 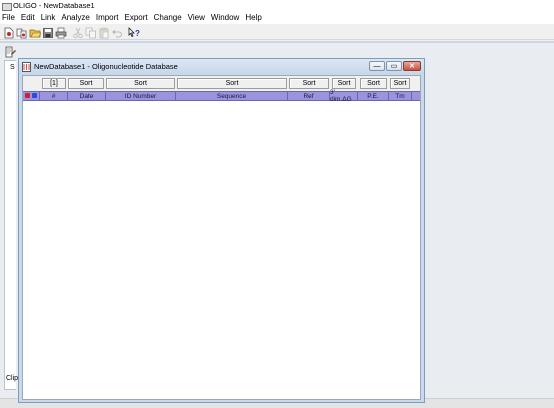 I want to click on close-button: ✕, so click(x=412, y=66).